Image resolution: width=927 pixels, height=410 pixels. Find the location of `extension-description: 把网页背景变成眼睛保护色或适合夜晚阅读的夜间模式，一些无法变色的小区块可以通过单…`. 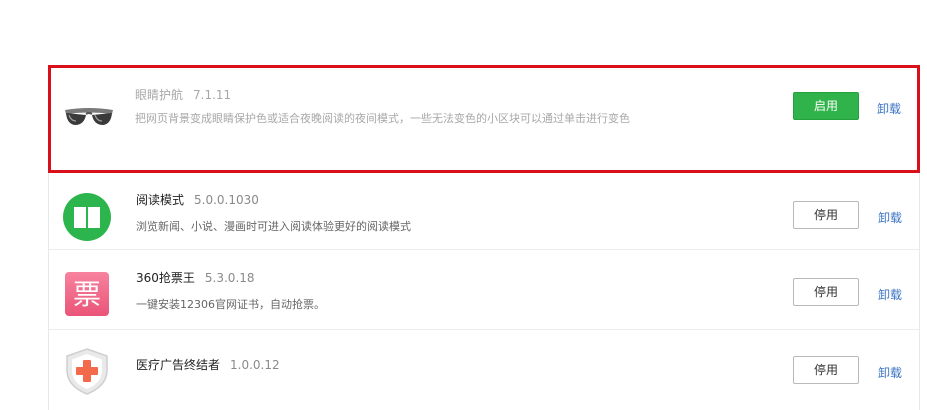

extension-description: 把网页背景变成眼睛保护色或适合夜晚阅读的夜间模式，一些无法变色的小区块可以通过单… is located at coordinates (382, 118).